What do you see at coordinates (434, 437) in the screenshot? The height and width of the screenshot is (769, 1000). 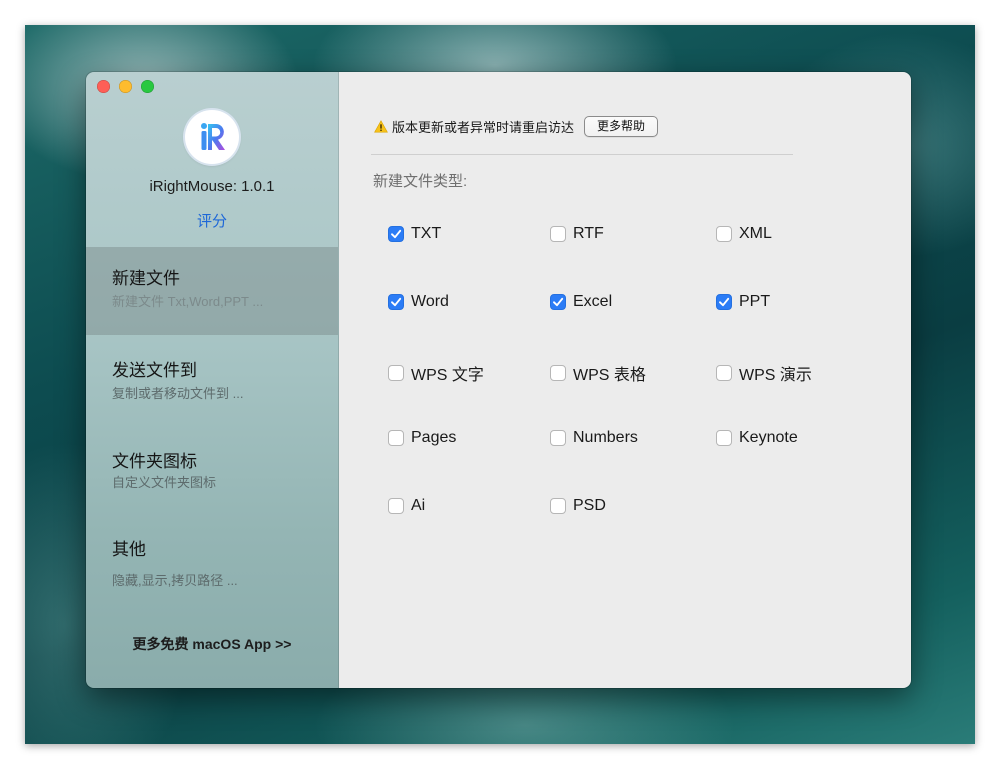 I see `checkbox-label: Pages` at bounding box center [434, 437].